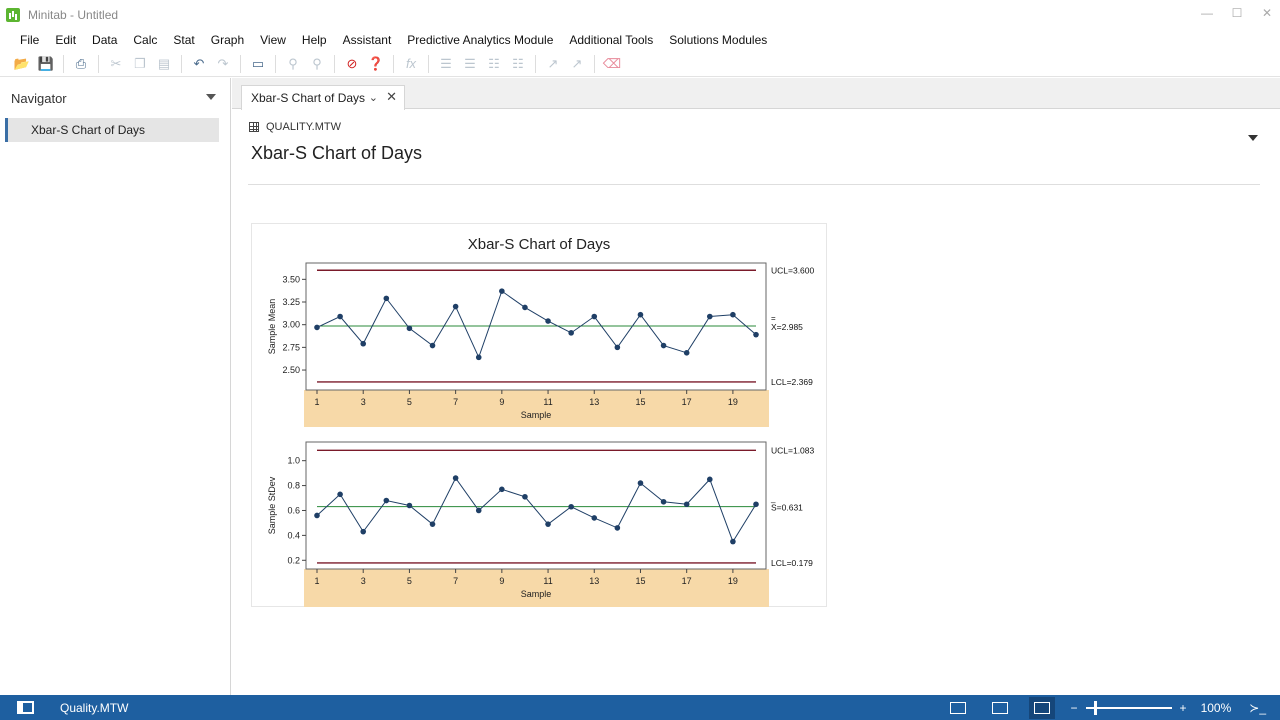 The width and height of the screenshot is (1280, 720). I want to click on x-tick-label: 17, so click(687, 402).